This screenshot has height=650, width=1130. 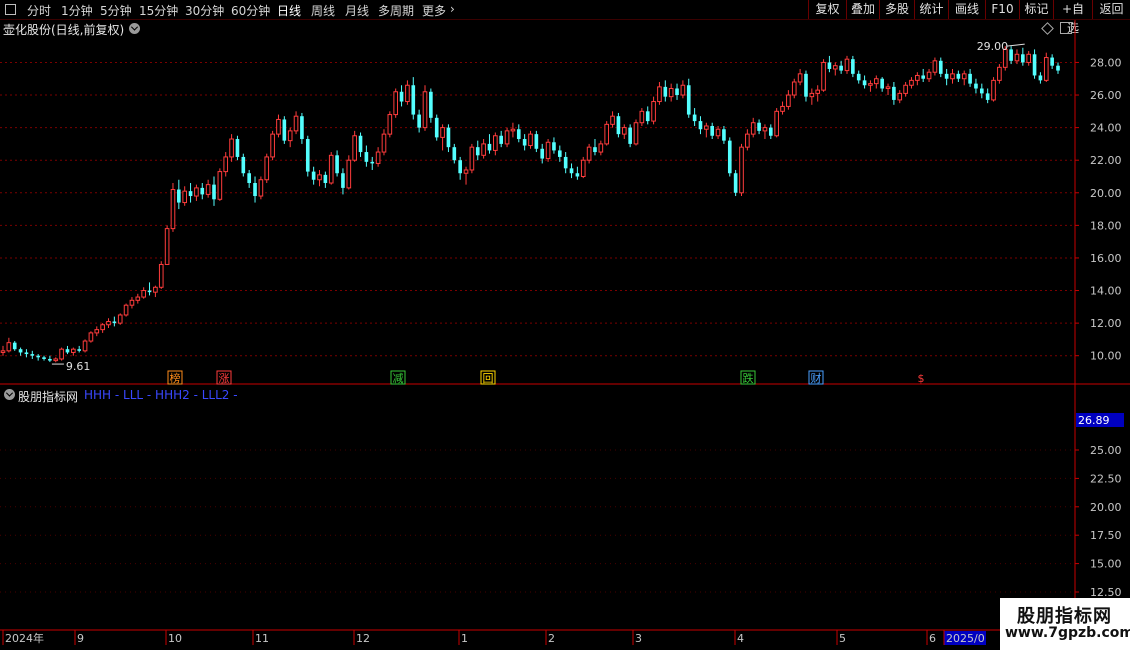 What do you see at coordinates (921, 378) in the screenshot?
I see `event-marker-label: $` at bounding box center [921, 378].